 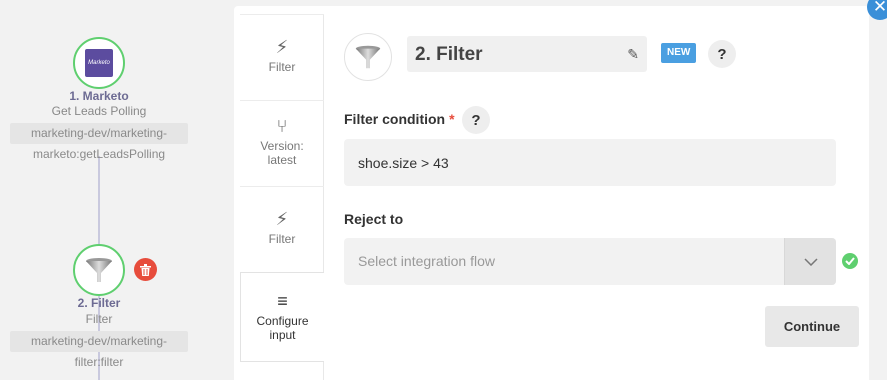 I want to click on tab-label-secondary: input, so click(x=282, y=335).